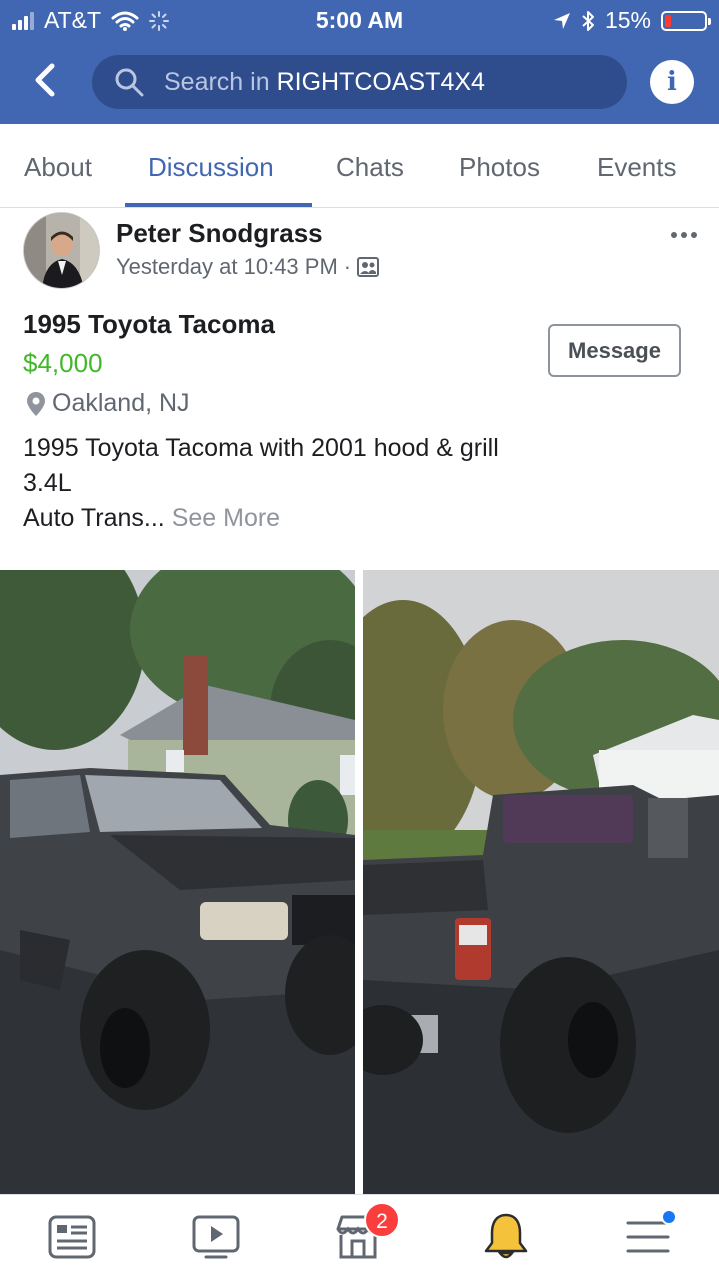  Describe the element at coordinates (382, 1220) in the screenshot. I see `marketplace-badge: 2` at that location.